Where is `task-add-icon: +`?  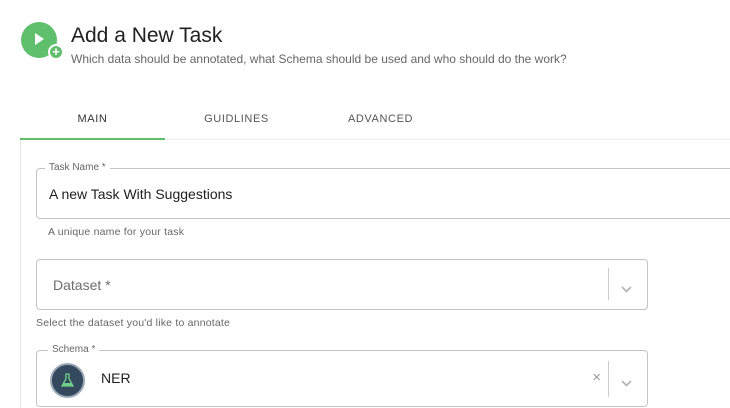 task-add-icon: + is located at coordinates (42, 41).